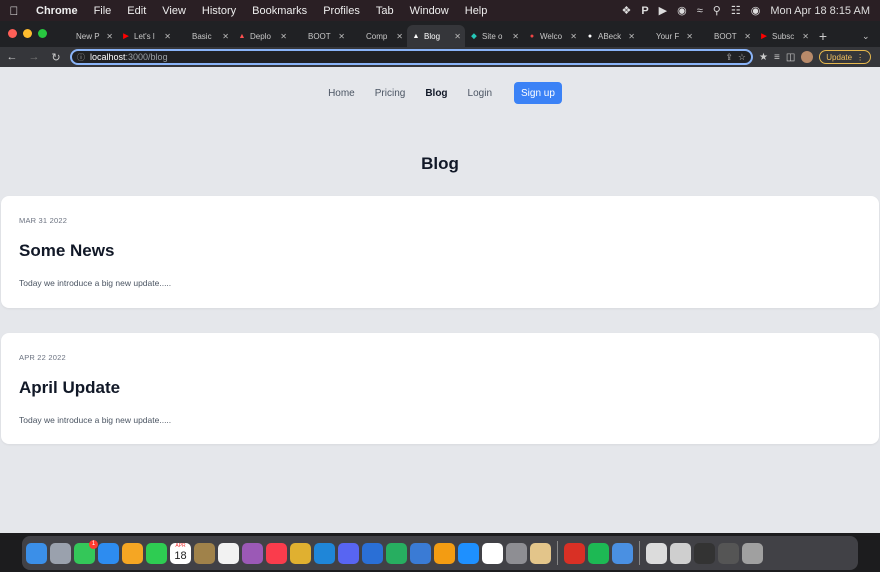 This screenshot has width=880, height=572. I want to click on menu-bookmarks: Bookmarks, so click(279, 11).